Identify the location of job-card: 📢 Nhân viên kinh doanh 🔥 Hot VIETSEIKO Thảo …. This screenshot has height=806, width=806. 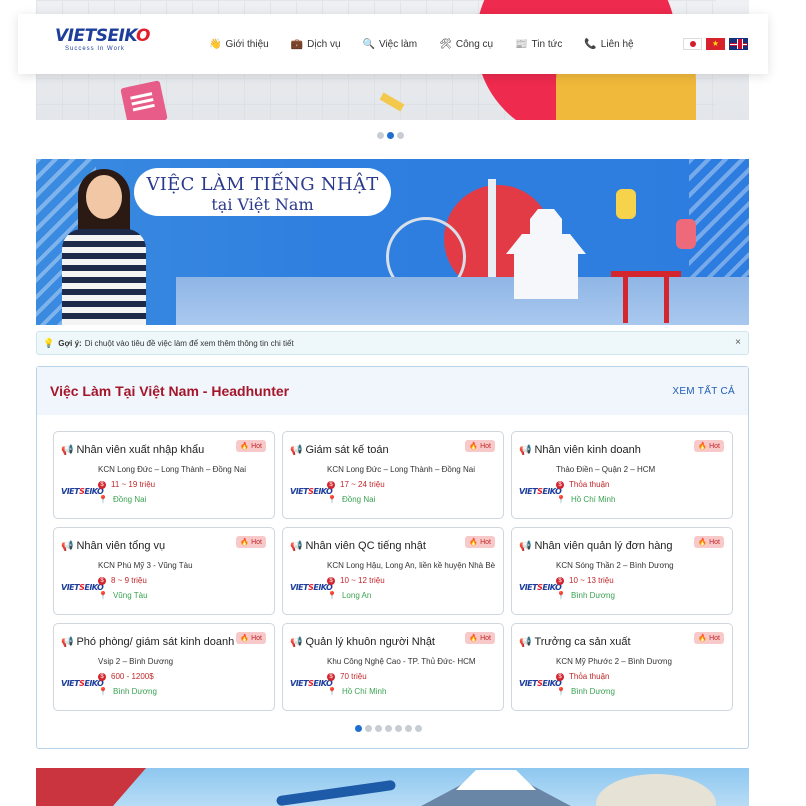
(622, 475).